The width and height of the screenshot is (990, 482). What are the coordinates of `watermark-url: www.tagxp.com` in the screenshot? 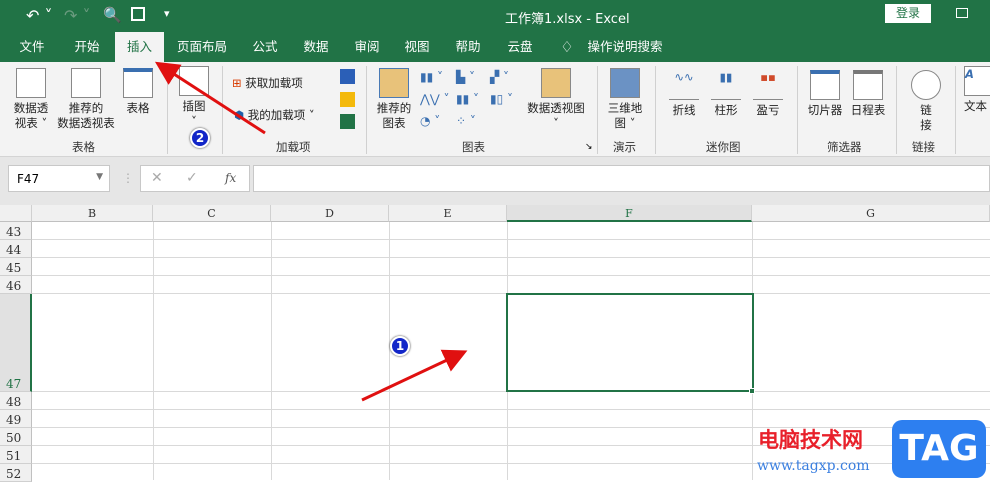 It's located at (813, 466).